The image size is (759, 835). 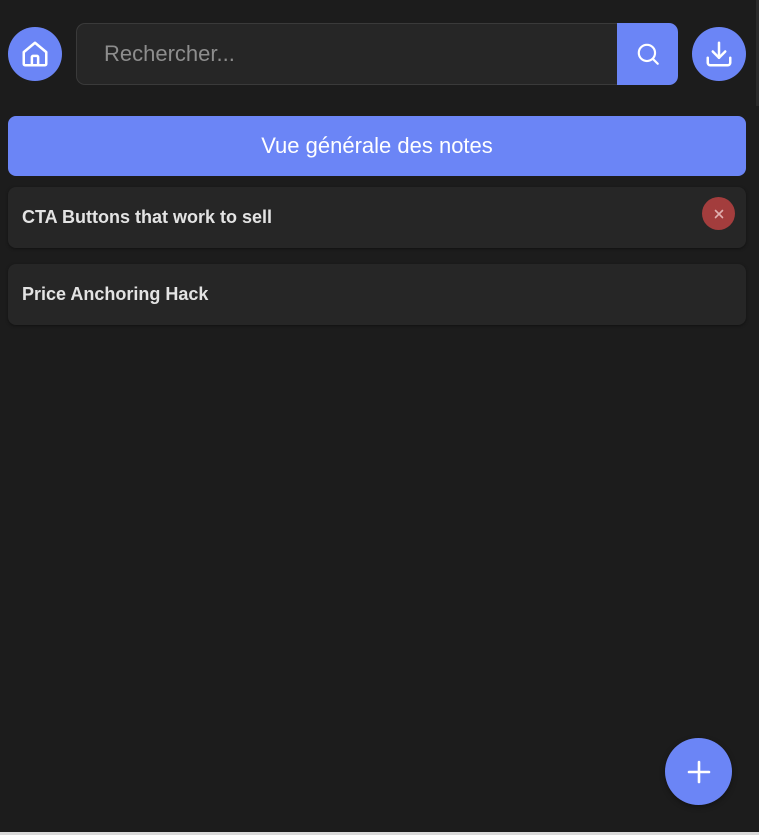 I want to click on note-title: Price Anchoring Hack, so click(x=115, y=294).